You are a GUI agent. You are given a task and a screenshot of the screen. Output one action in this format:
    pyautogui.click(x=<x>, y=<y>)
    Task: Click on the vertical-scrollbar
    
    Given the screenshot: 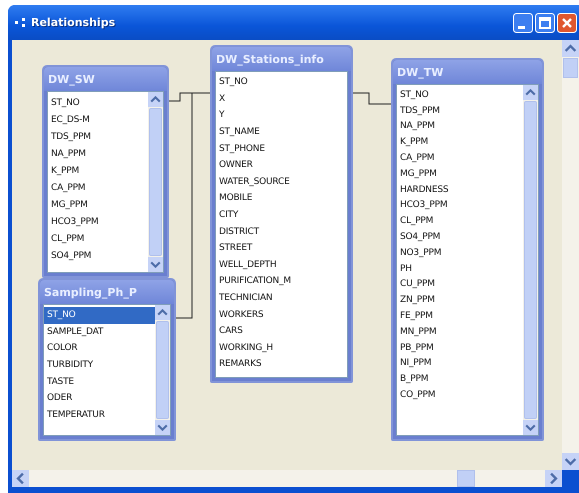 What is the action you would take?
    pyautogui.click(x=570, y=255)
    